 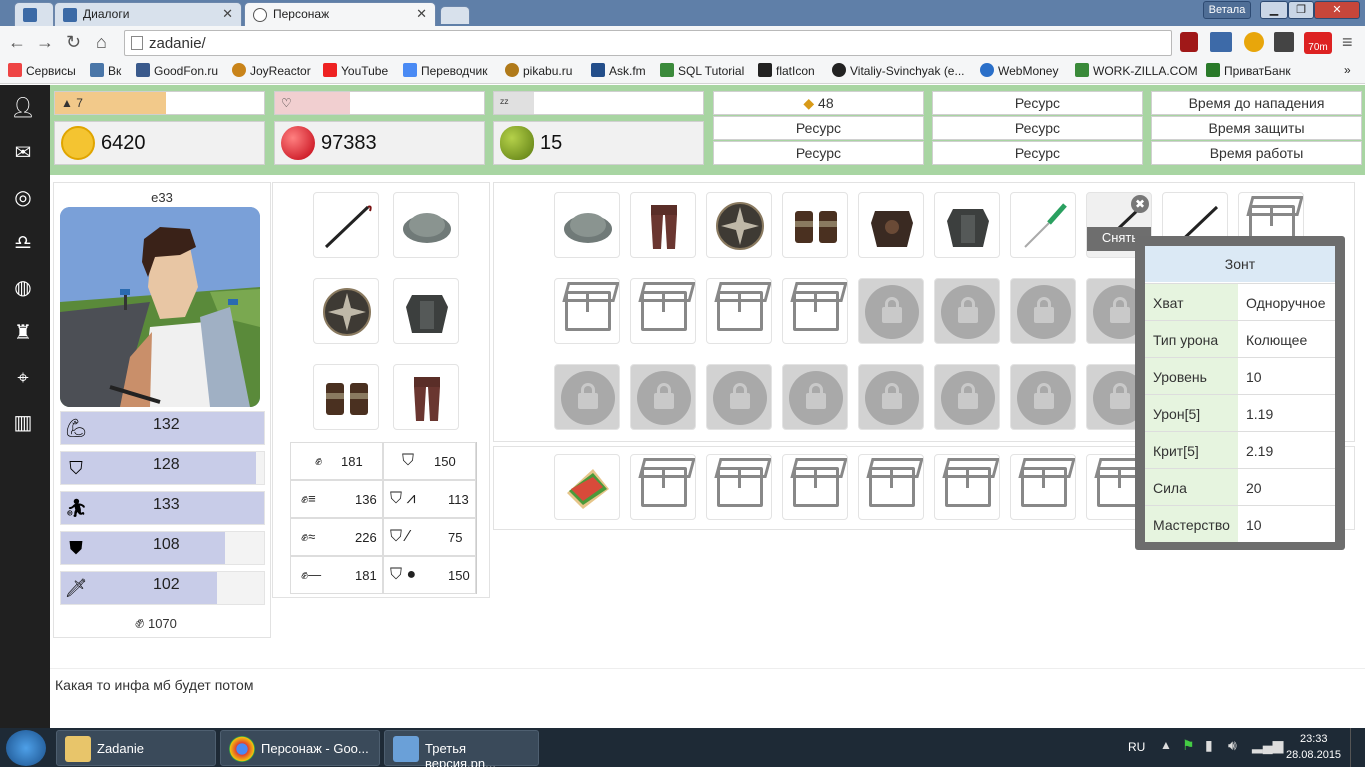 I want to click on bookmark-flaticon: flatIcon, so click(x=786, y=70).